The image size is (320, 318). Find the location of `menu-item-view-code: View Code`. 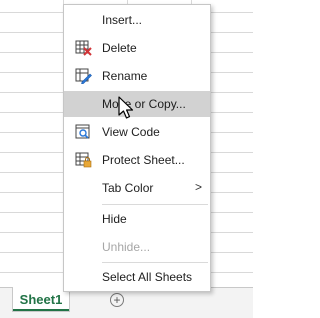

menu-item-view-code: View Code is located at coordinates (137, 132).